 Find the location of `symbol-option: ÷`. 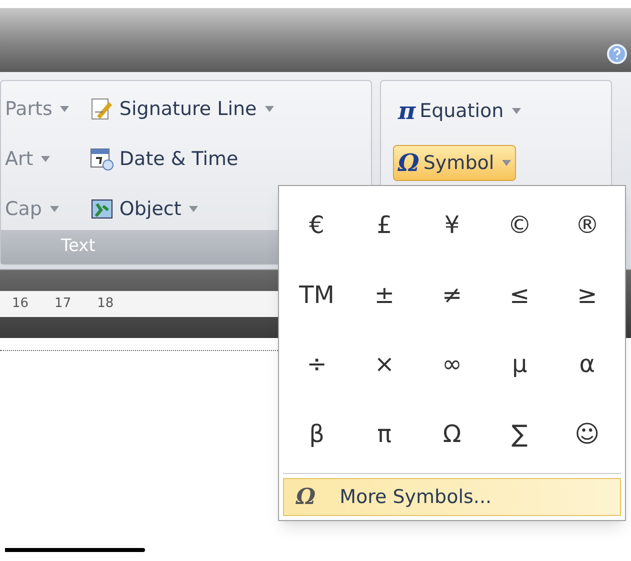

symbol-option: ÷ is located at coordinates (317, 365).